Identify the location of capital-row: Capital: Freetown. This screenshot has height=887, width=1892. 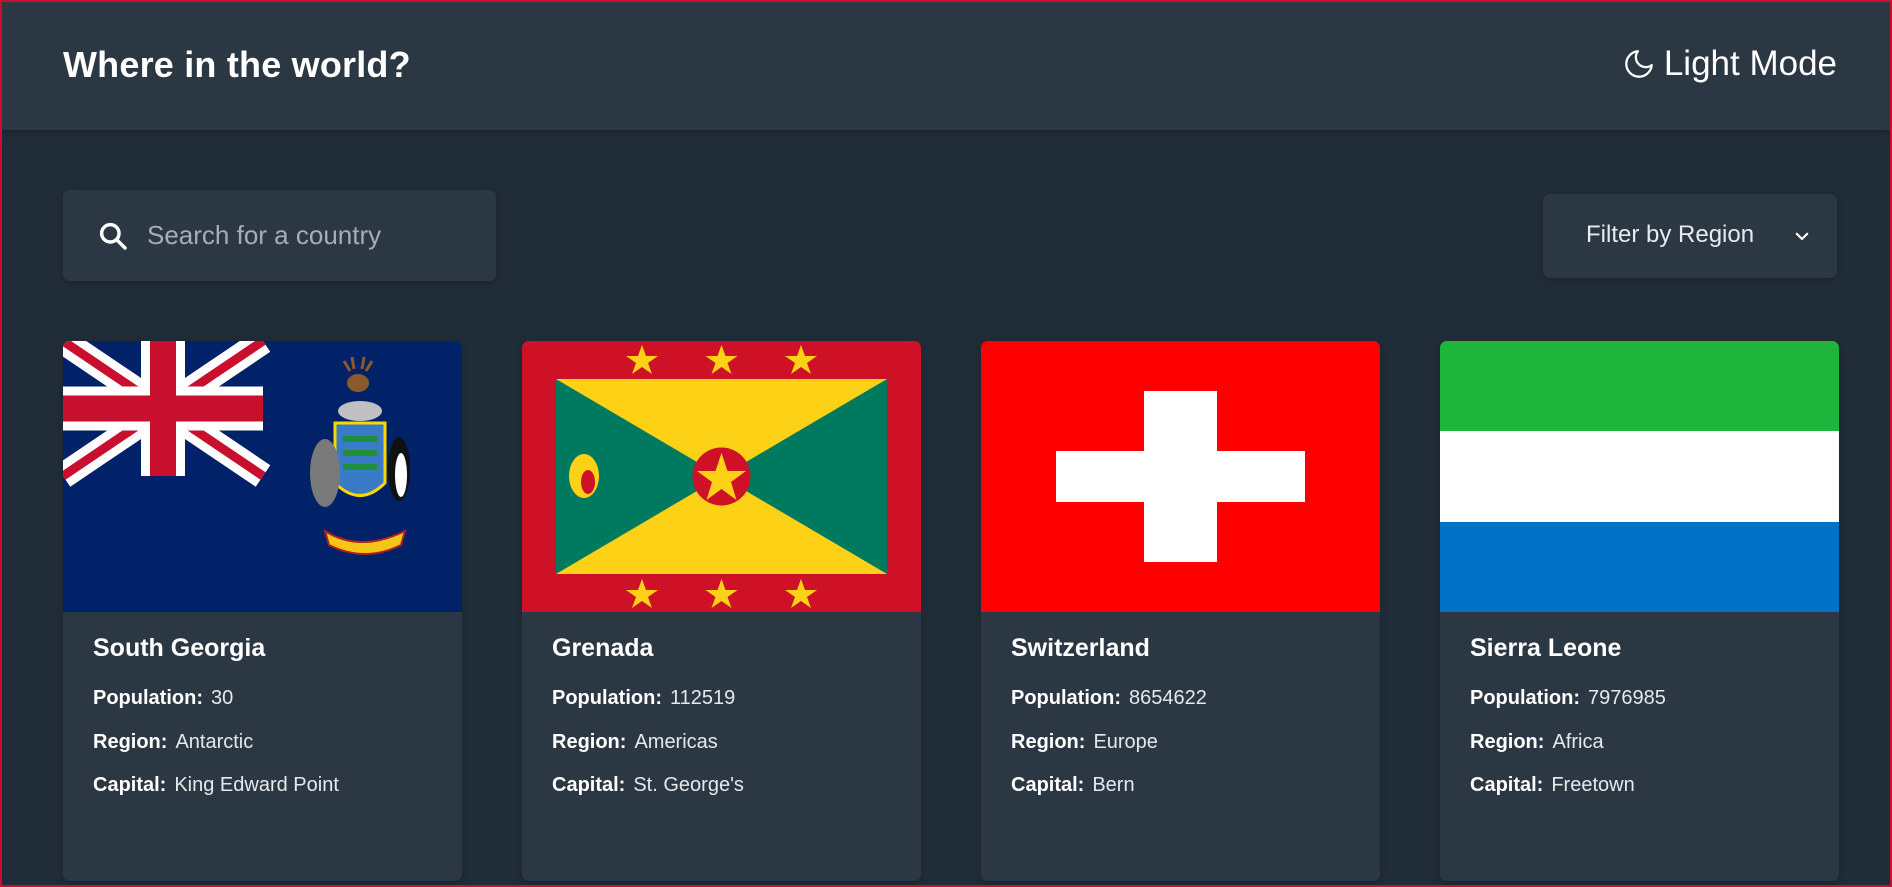
(1552, 785).